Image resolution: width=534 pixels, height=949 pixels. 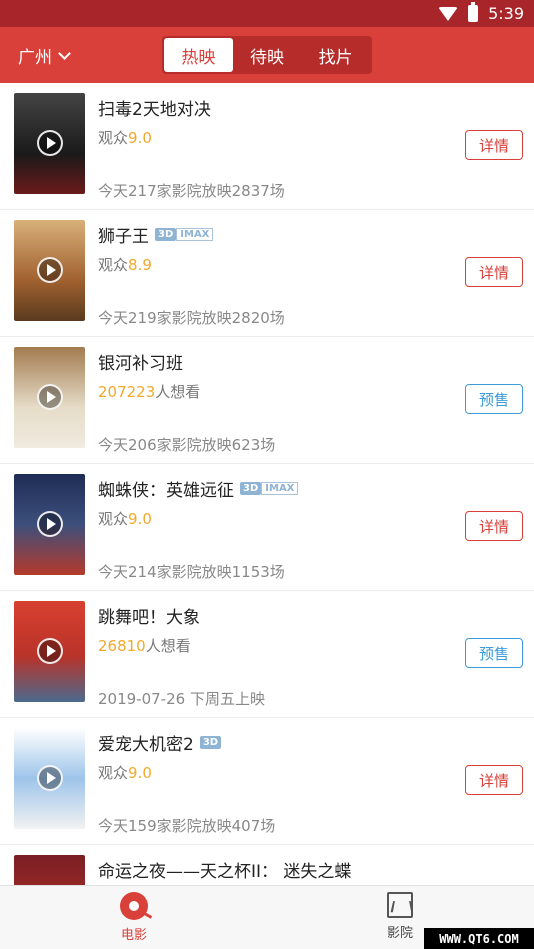 I want to click on nav-cinemas-label: 影院, so click(x=399, y=933).